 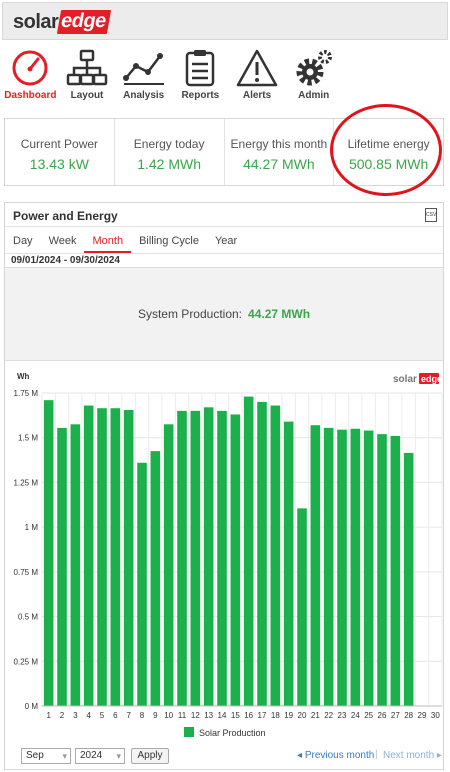 I want to click on kpi-energy-this-month: Energy this month 44.27 MWh, so click(x=280, y=152).